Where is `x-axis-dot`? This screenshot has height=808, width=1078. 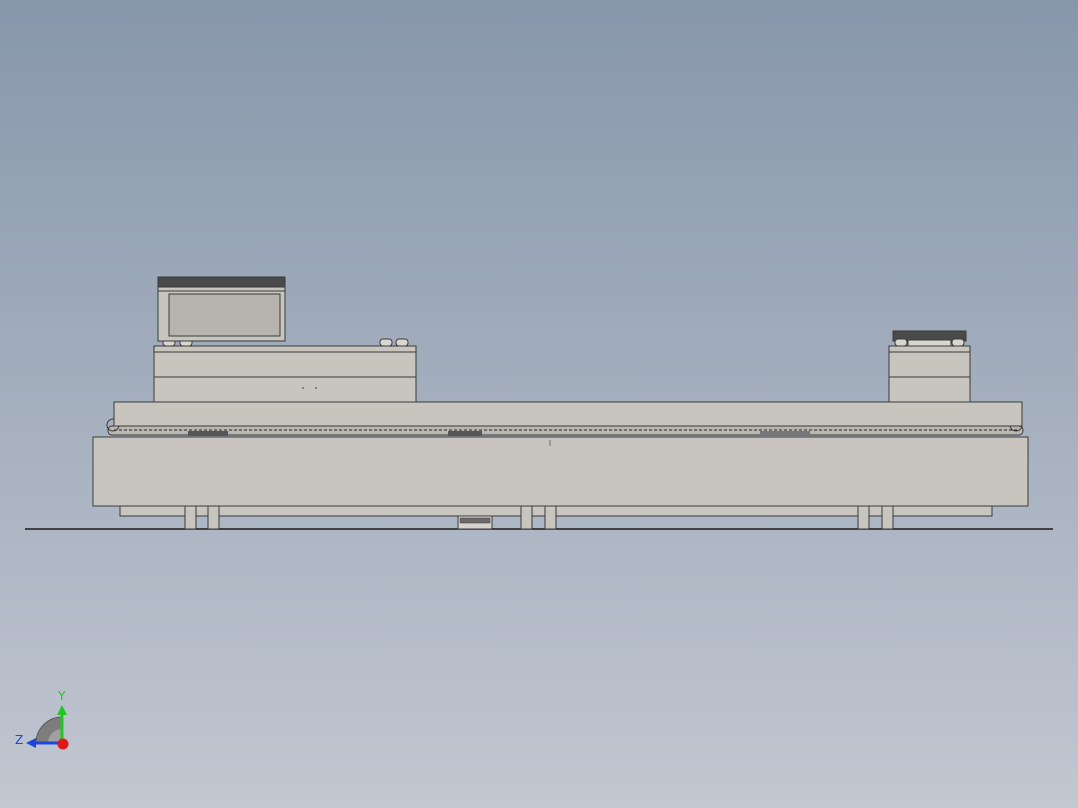 x-axis-dot is located at coordinates (63, 744).